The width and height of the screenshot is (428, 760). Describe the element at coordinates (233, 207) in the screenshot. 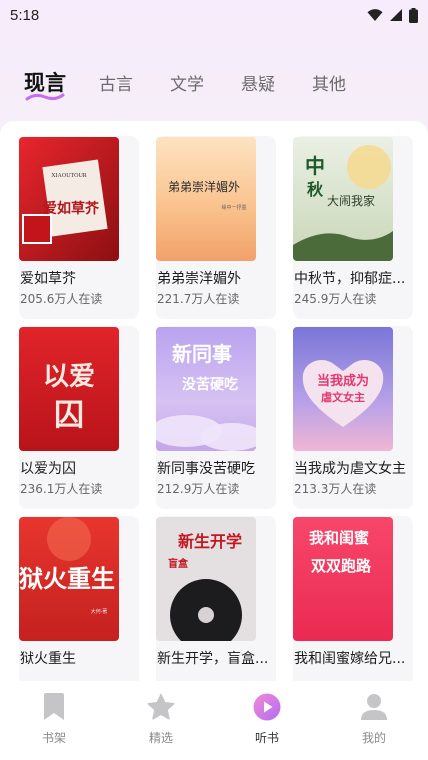

I see `svg-text: 缘中一抒墨` at that location.